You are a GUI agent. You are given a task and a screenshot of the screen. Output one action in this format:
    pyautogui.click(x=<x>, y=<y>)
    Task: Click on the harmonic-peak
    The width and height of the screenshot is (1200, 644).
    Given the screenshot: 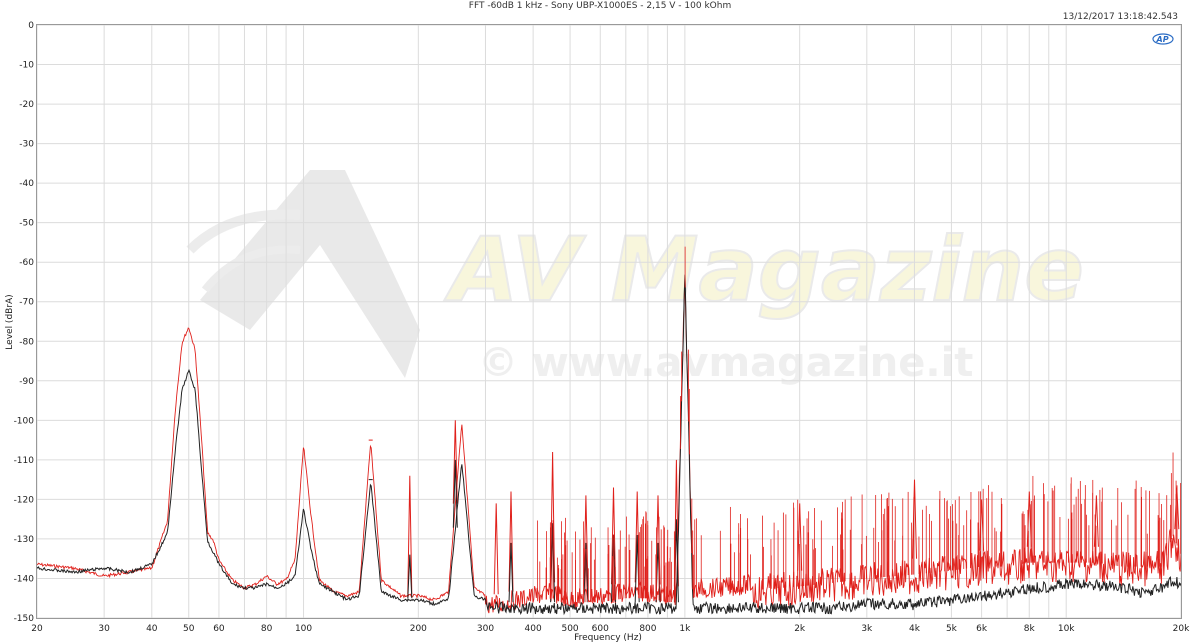 What is the action you would take?
    pyautogui.click(x=496, y=549)
    